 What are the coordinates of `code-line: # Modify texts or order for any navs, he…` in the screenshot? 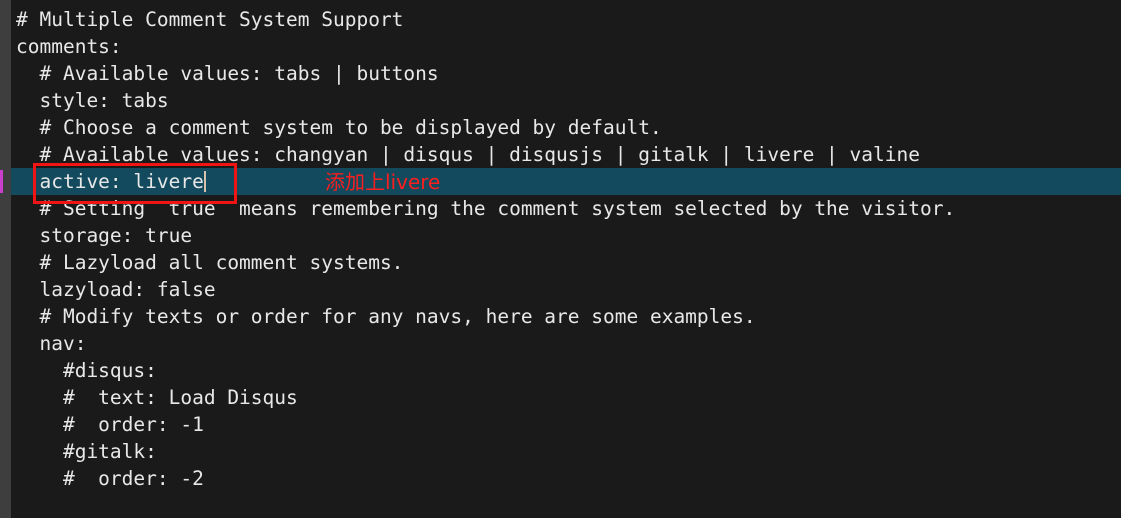 It's located at (566, 316).